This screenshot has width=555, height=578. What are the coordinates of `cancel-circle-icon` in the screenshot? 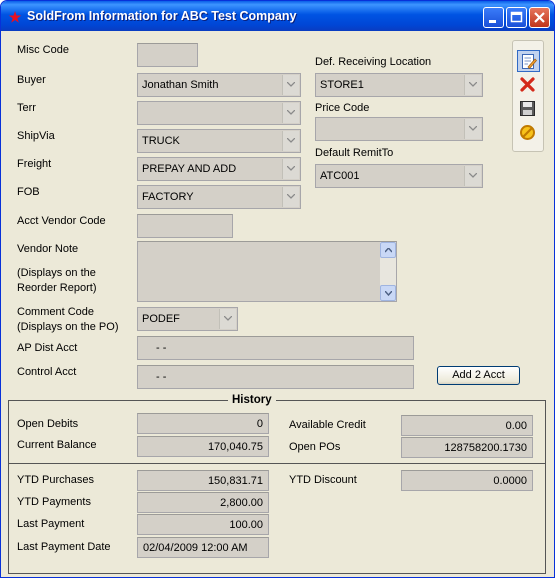 It's located at (527, 132).